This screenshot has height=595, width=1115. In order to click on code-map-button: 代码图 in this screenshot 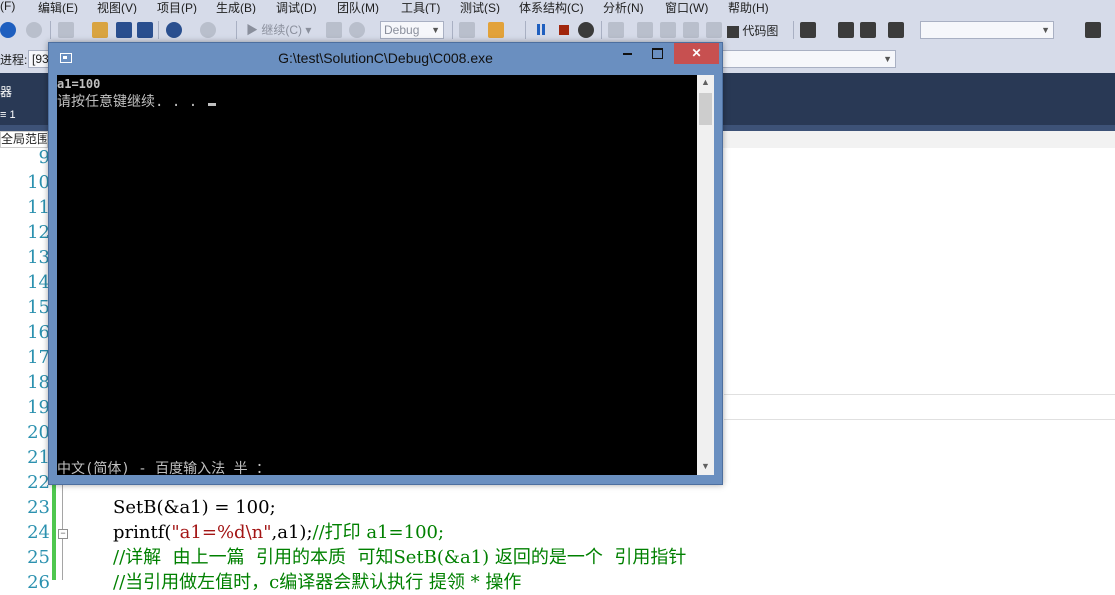, I will do `click(752, 30)`.